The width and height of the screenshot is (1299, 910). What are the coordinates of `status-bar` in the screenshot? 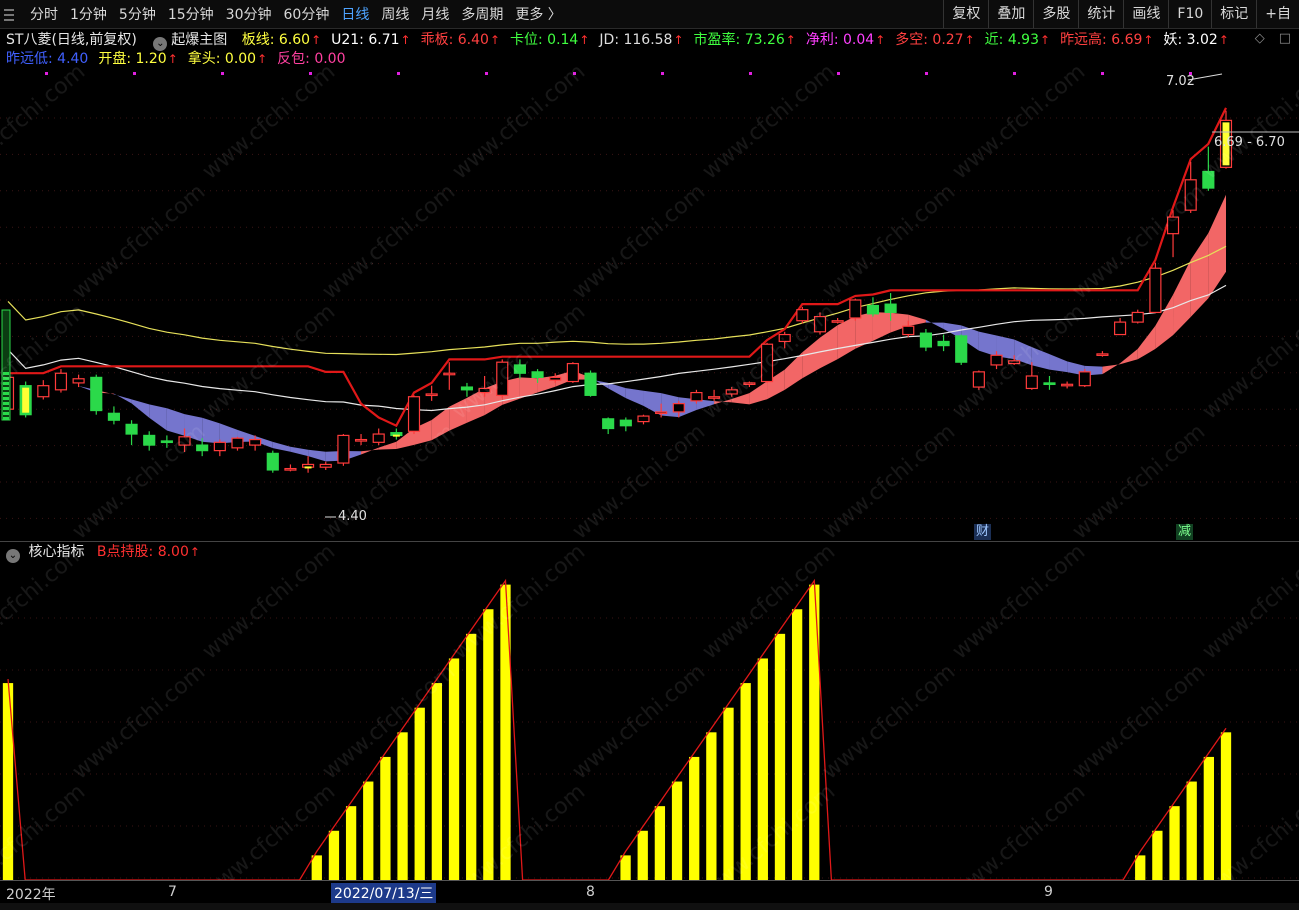 It's located at (649, 906).